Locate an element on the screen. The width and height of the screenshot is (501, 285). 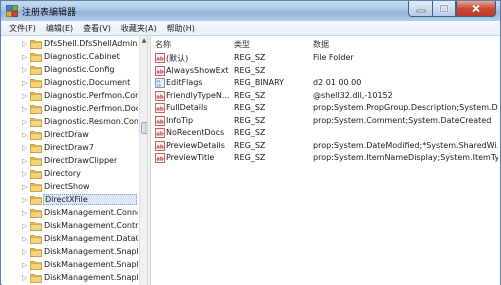
scroll-up-icon: ▲ is located at coordinates (143, 40).